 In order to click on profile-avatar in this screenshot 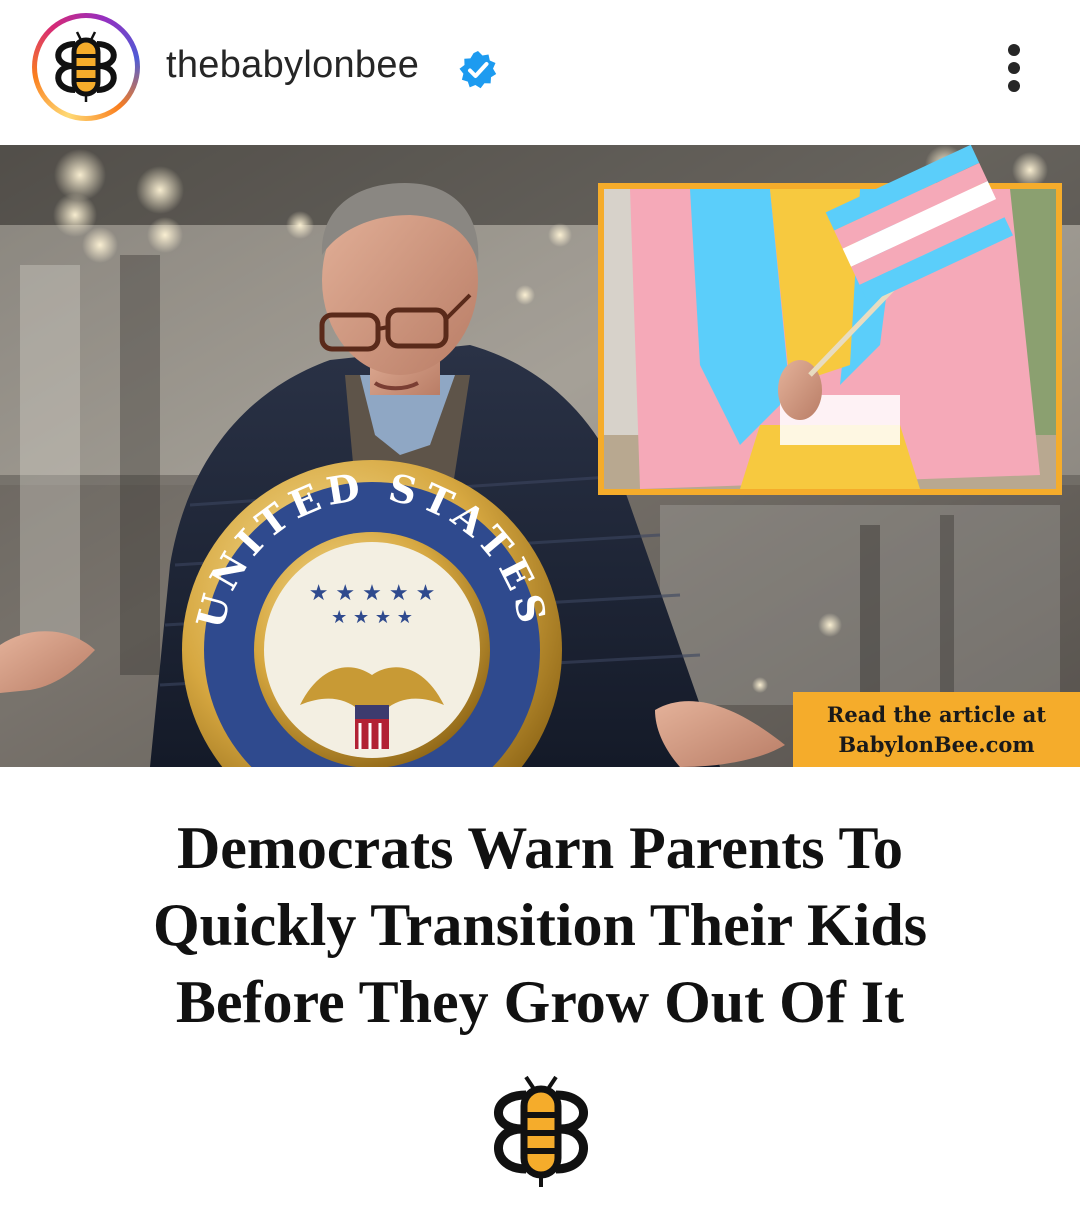, I will do `click(86, 67)`.